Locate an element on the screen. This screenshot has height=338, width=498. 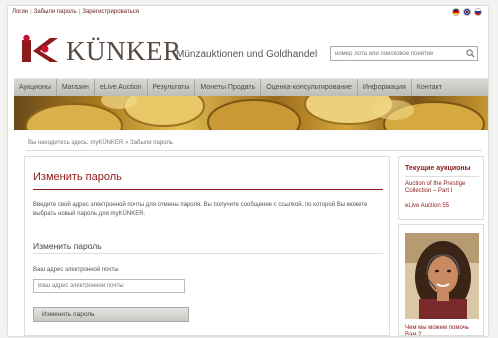
email-field is located at coordinates (109, 286).